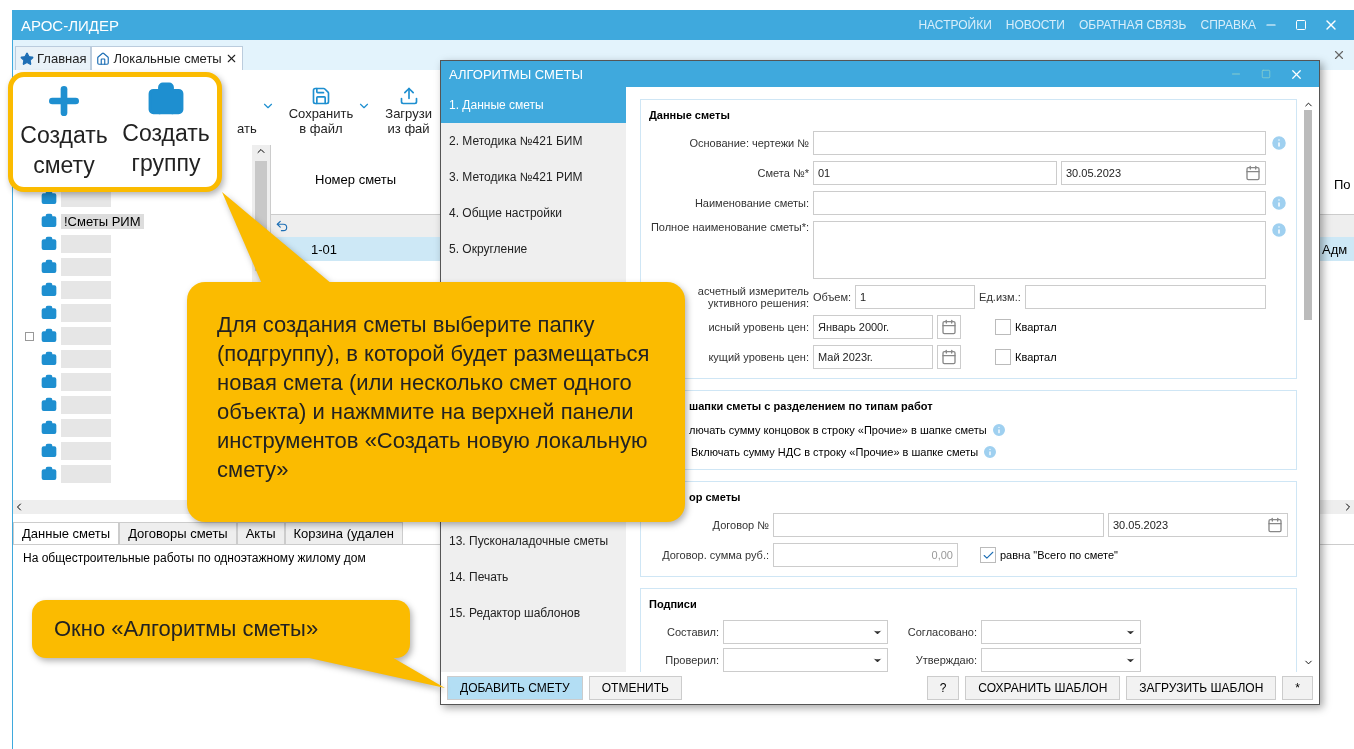 Image resolution: width=1354 pixels, height=749 pixels. I want to click on toolbar-button: ать, so click(247, 106).